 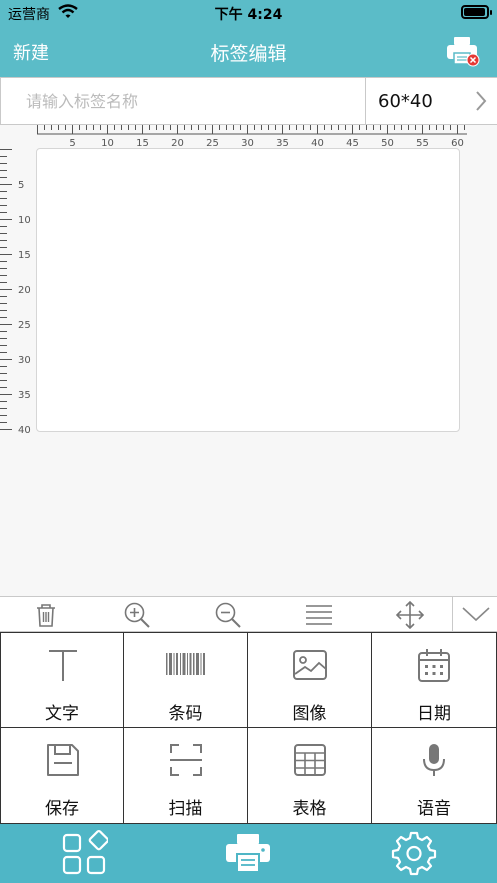 What do you see at coordinates (137, 615) in the screenshot?
I see `zoom-in-icon` at bounding box center [137, 615].